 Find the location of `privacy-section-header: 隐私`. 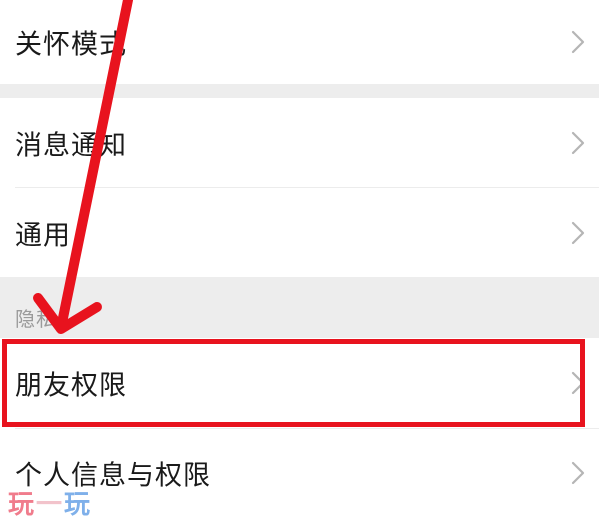

privacy-section-header: 隐私 is located at coordinates (299, 307).